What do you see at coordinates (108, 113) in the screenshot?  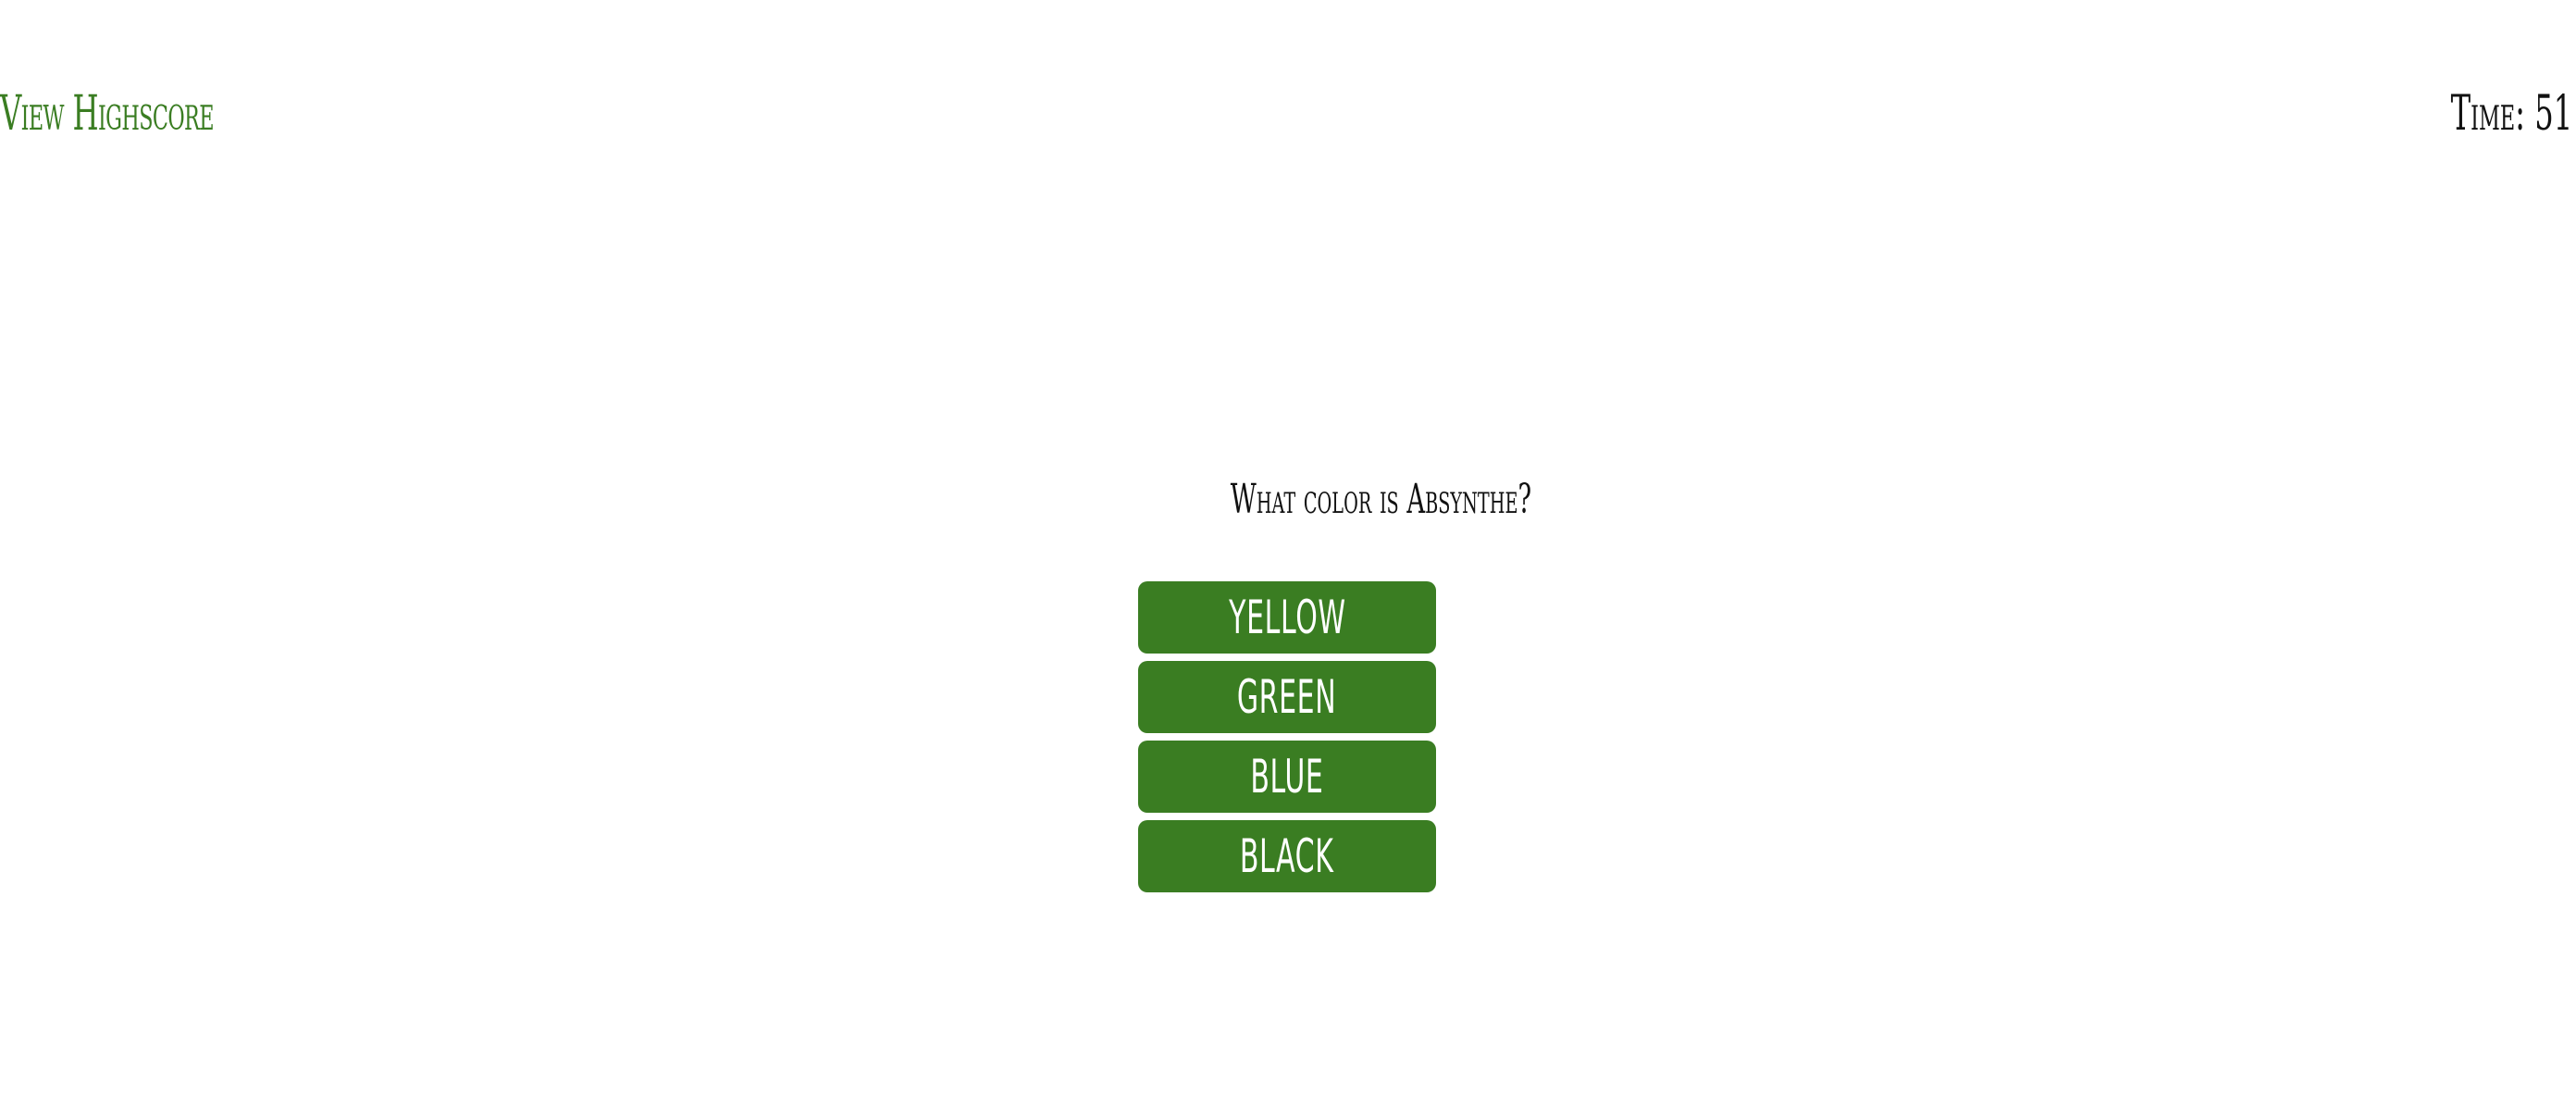 I see `view-highscore-link: View Highscore` at bounding box center [108, 113].